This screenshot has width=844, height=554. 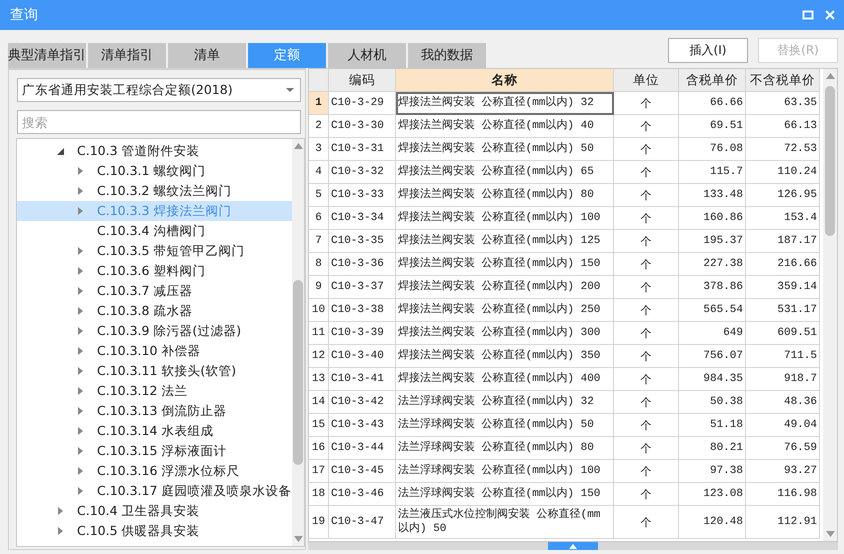 I want to click on tab: 我的数据, so click(x=447, y=55).